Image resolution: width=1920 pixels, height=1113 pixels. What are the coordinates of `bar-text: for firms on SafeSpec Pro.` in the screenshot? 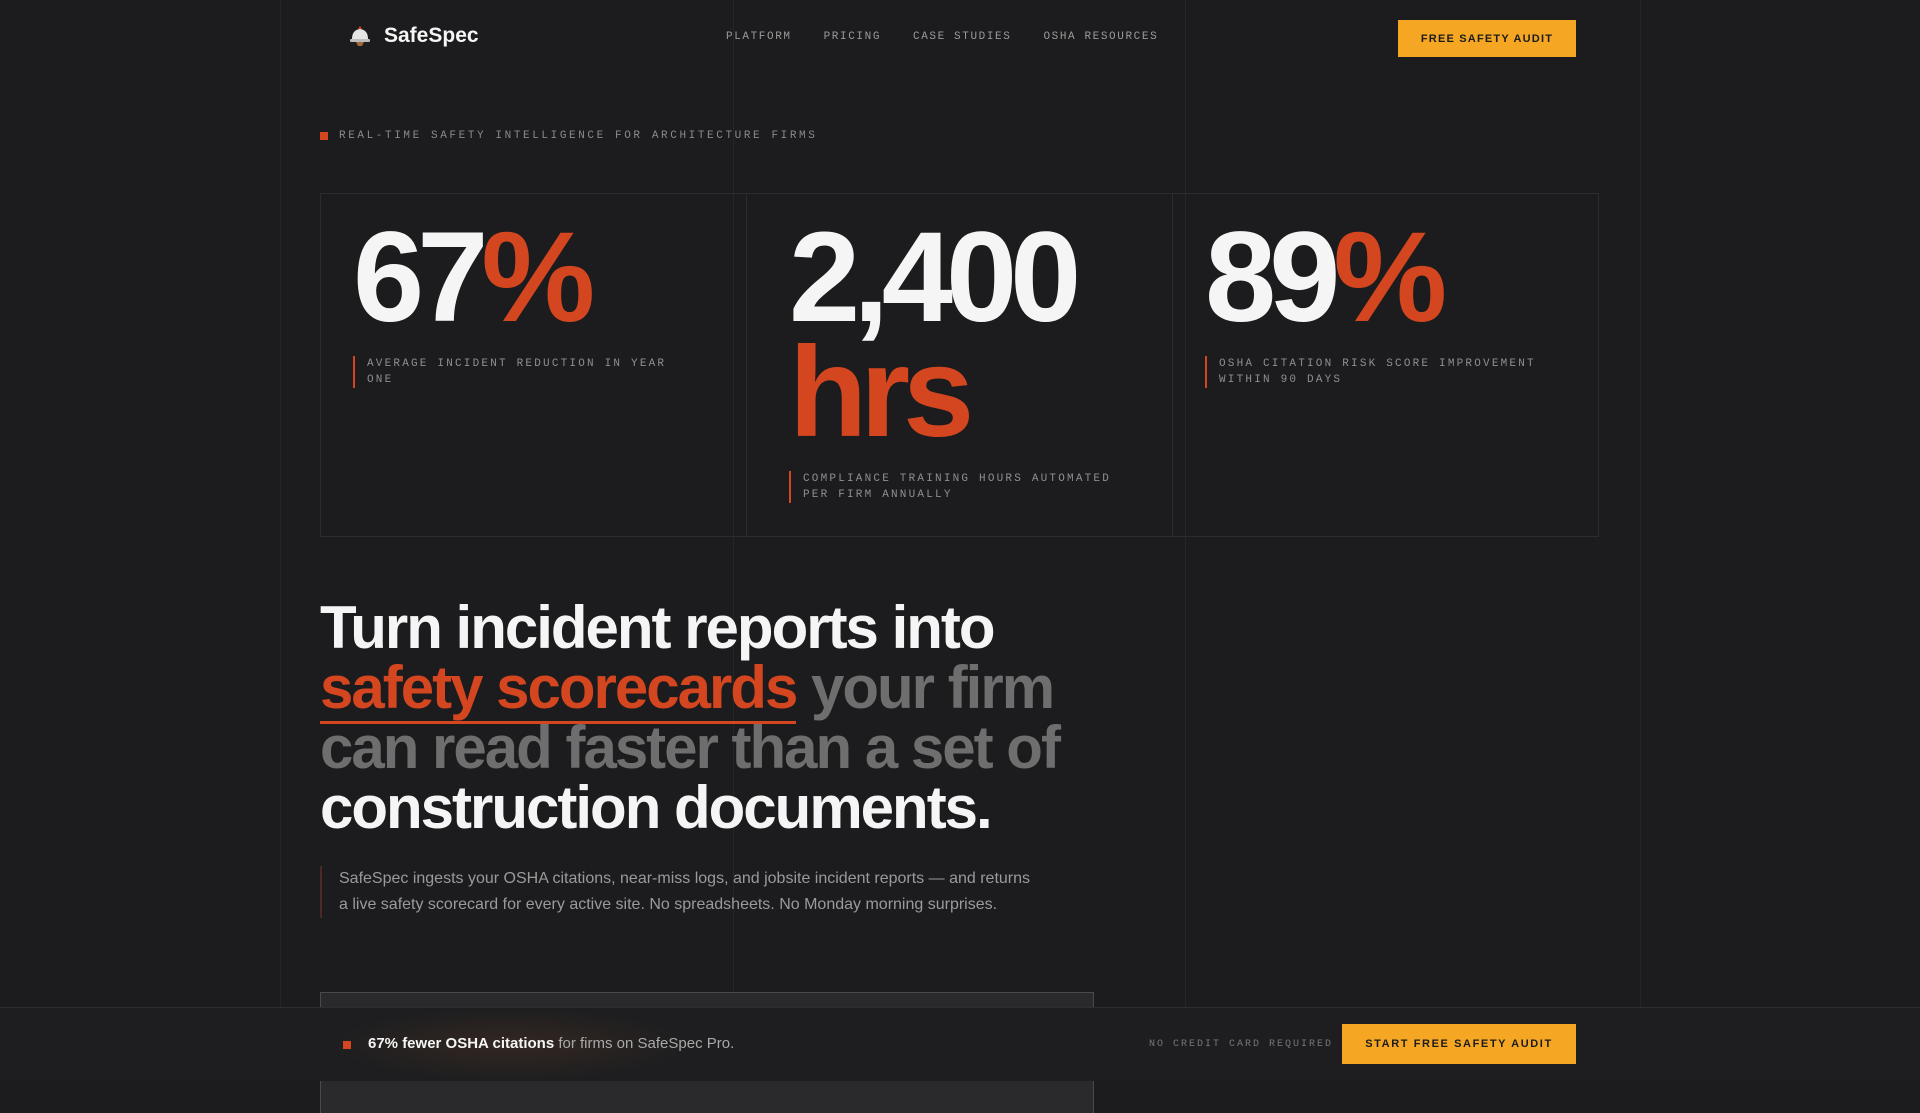 It's located at (646, 1043).